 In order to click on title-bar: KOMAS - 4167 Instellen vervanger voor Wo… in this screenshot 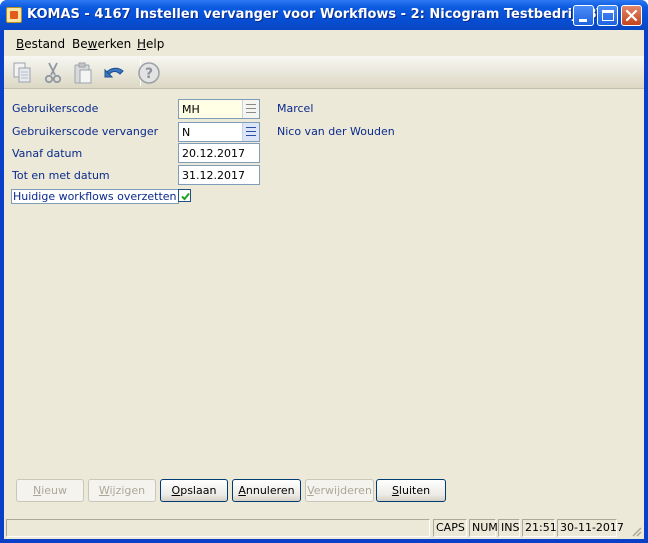, I will do `click(324, 15)`.